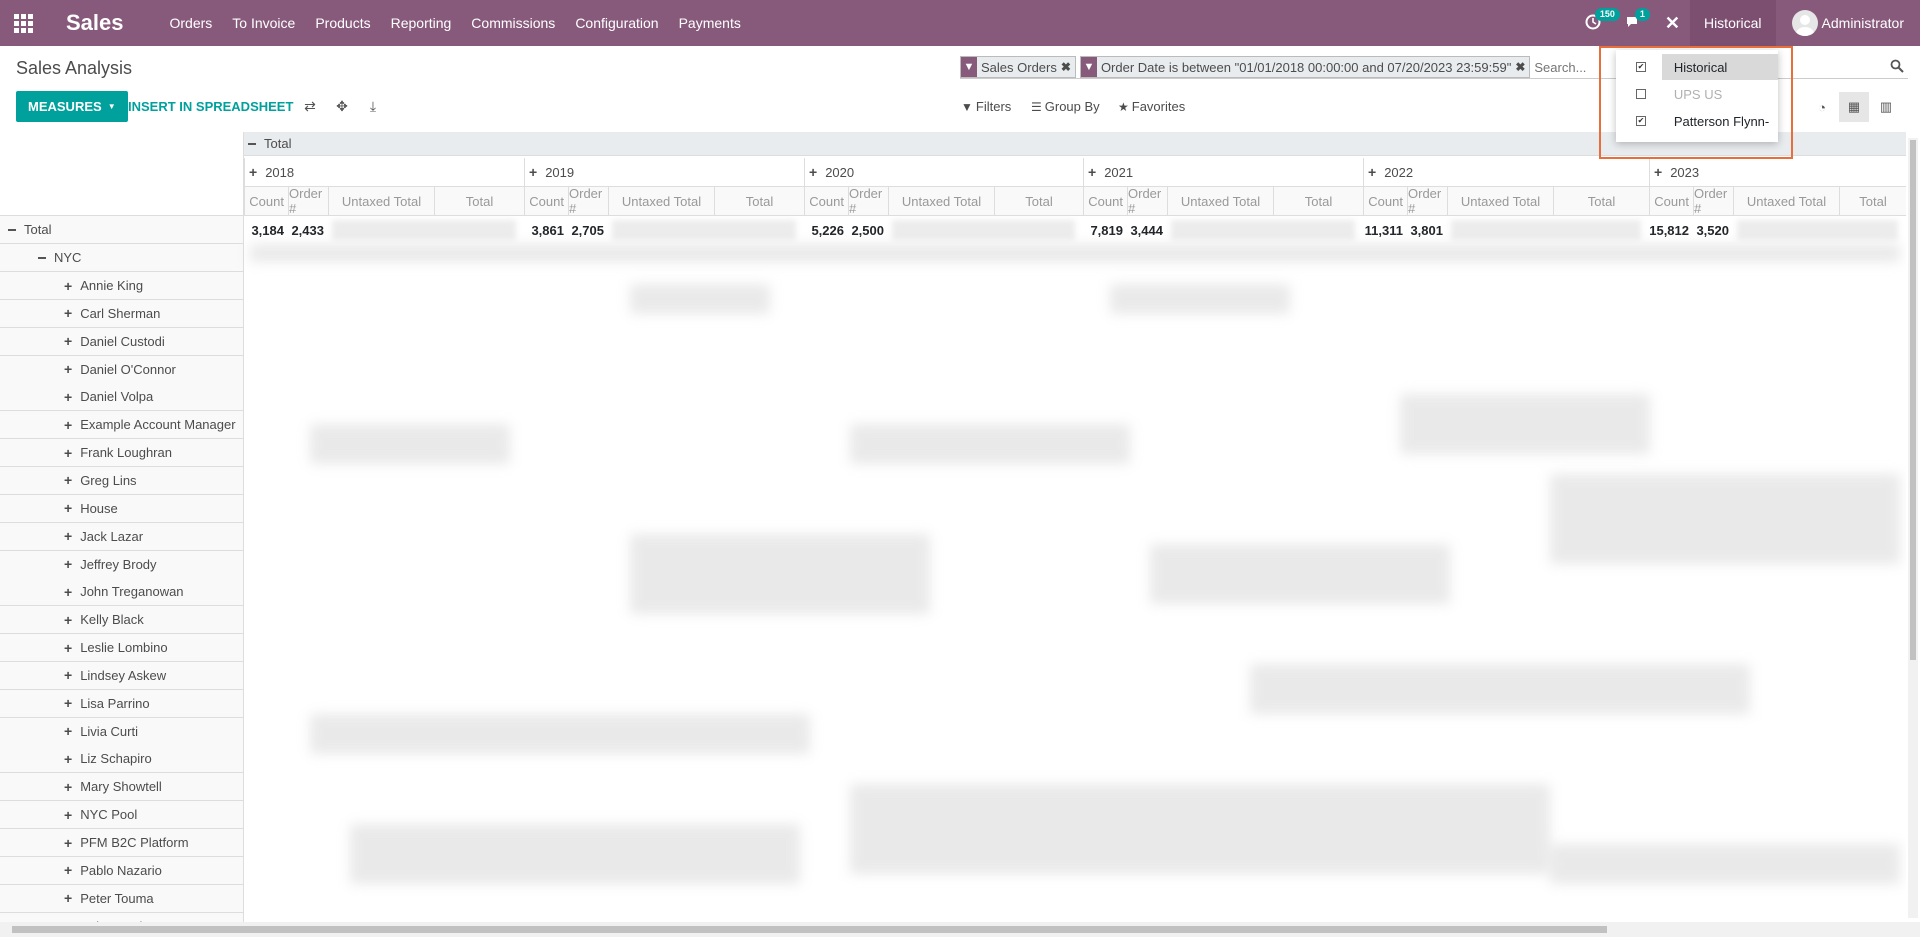  I want to click on insert-in-spreadsheet-button: INSERT IN SPREADSHEET, so click(210, 106).